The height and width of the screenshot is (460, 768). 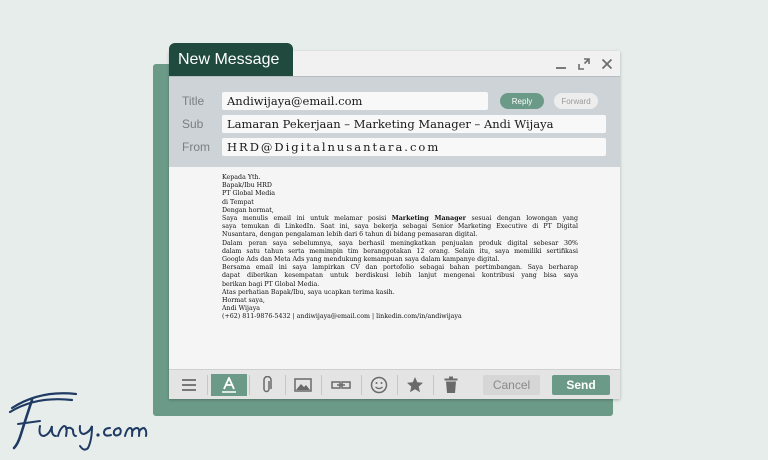 I want to click on letter-line: Bapak/Ibu HRD, so click(x=247, y=186).